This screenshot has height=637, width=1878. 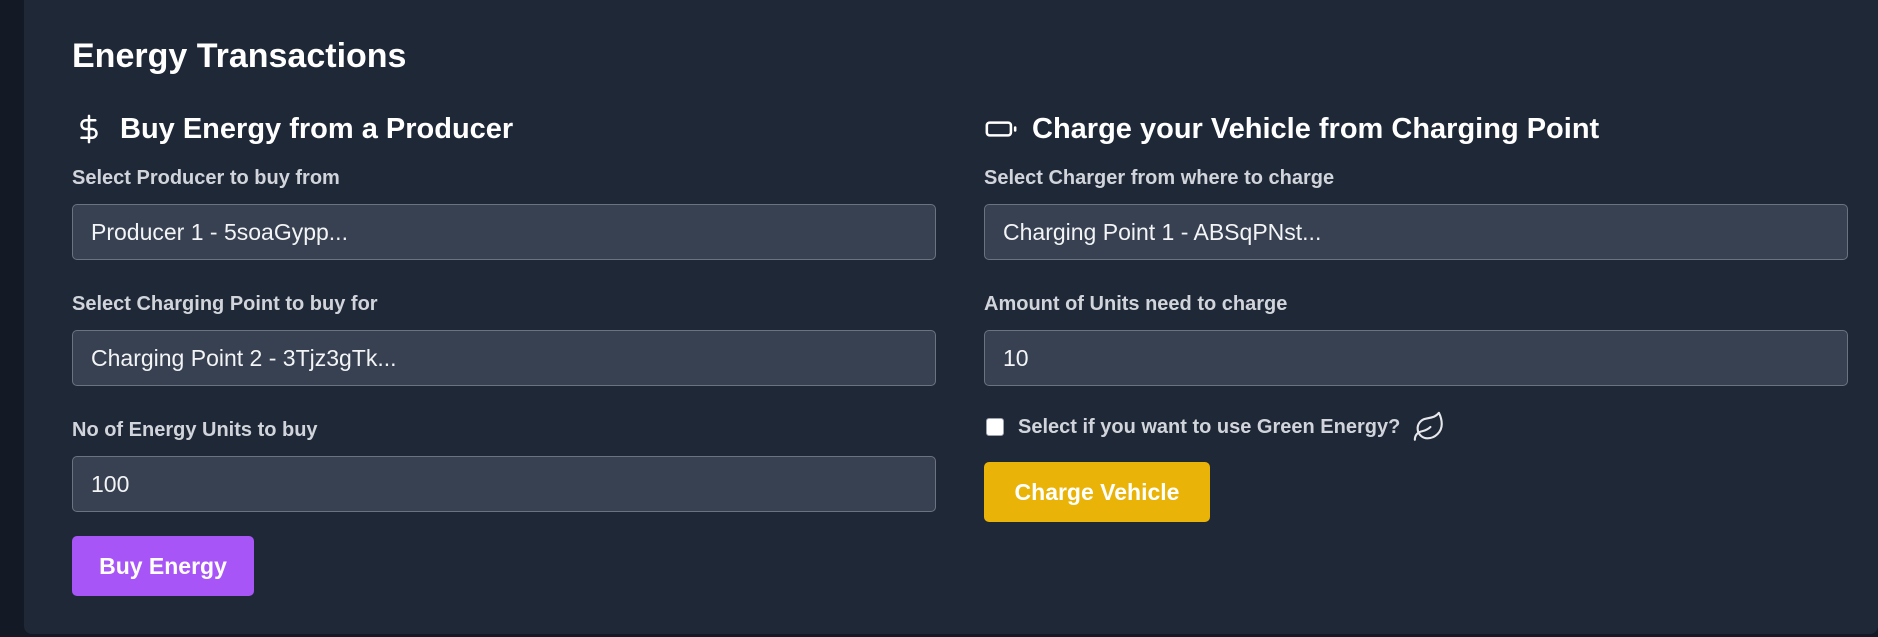 What do you see at coordinates (89, 129) in the screenshot?
I see `dollar-icon` at bounding box center [89, 129].